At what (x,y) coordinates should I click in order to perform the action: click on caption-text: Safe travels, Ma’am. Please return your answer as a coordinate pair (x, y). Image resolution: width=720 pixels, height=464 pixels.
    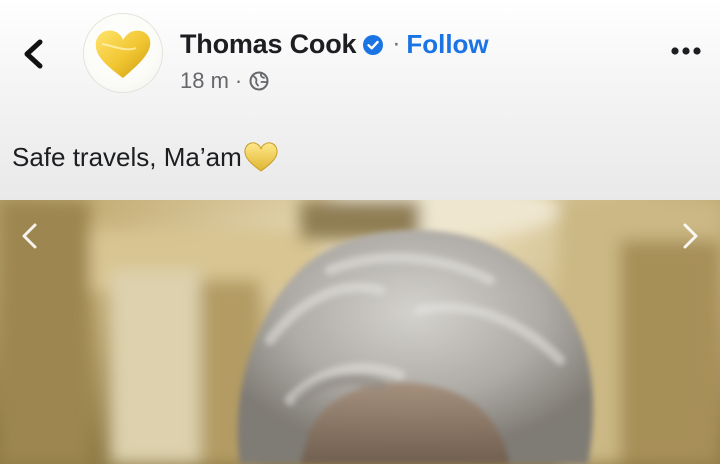
    Looking at the image, I should click on (127, 156).